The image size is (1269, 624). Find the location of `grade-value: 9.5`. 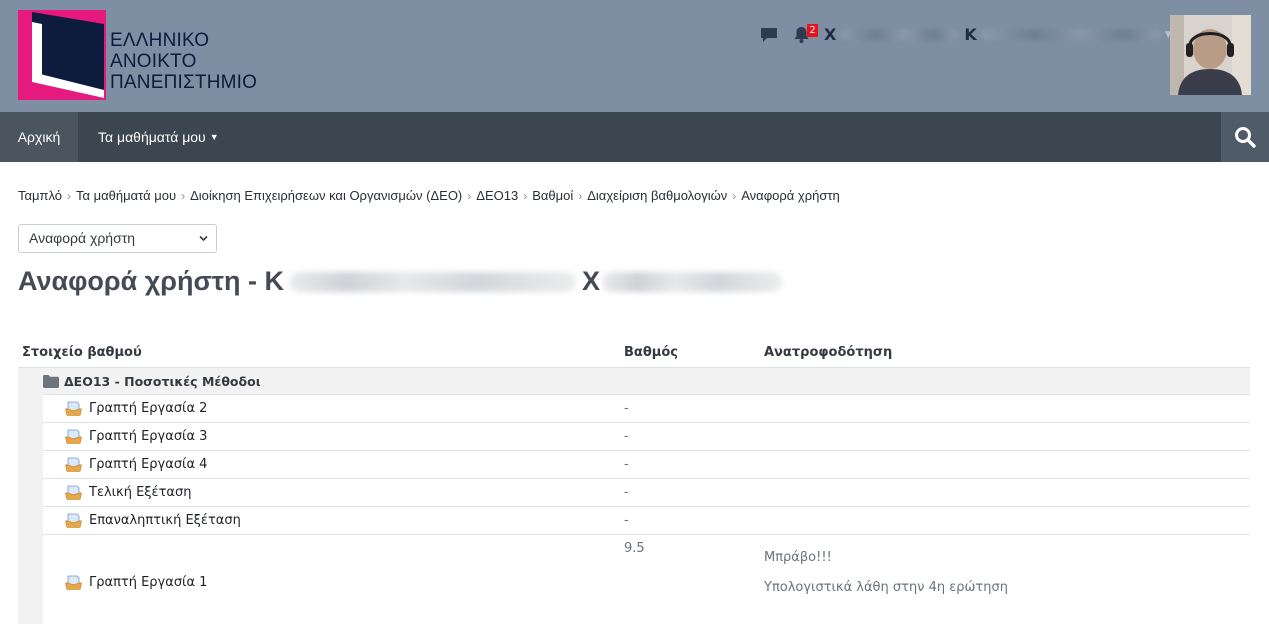

grade-value: 9.5 is located at coordinates (634, 548).